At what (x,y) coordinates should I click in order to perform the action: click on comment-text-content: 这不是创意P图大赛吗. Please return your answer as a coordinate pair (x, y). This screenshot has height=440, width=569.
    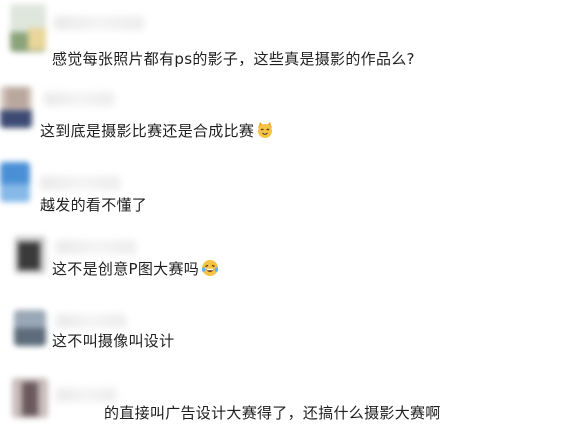
    Looking at the image, I should click on (126, 269).